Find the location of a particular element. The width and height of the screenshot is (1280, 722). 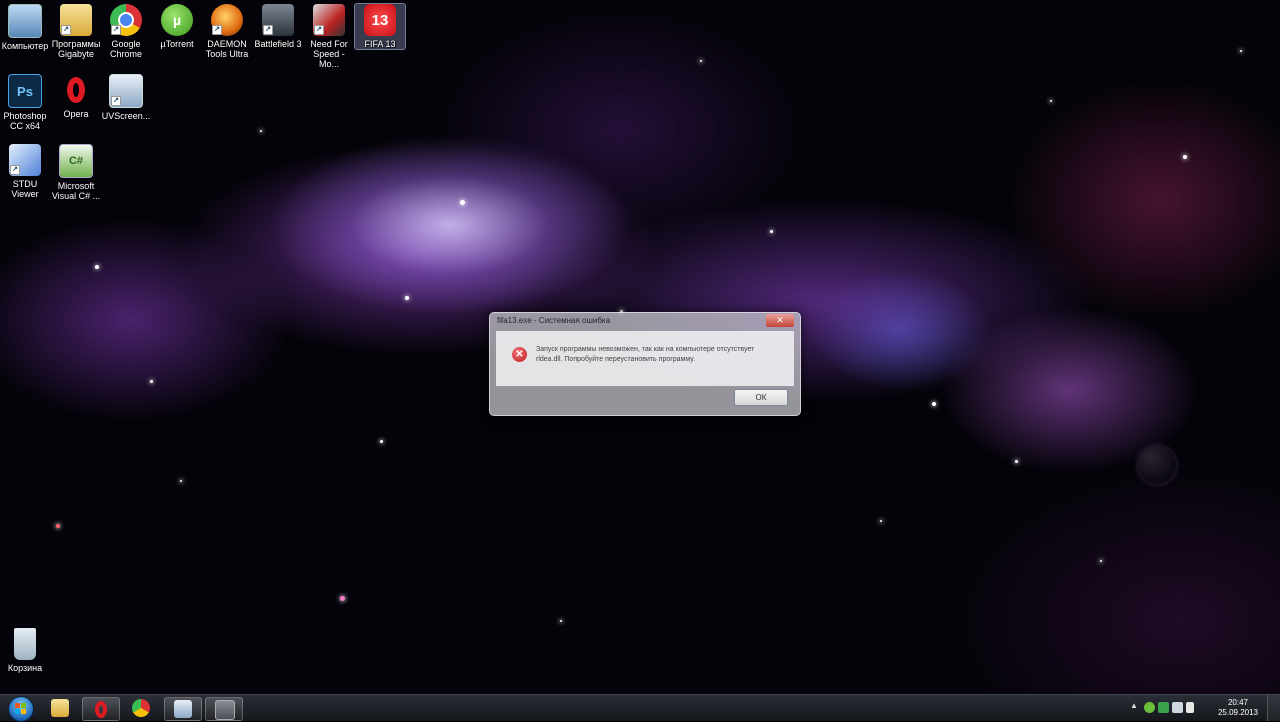

recycle-bin-icon is located at coordinates (25, 644).